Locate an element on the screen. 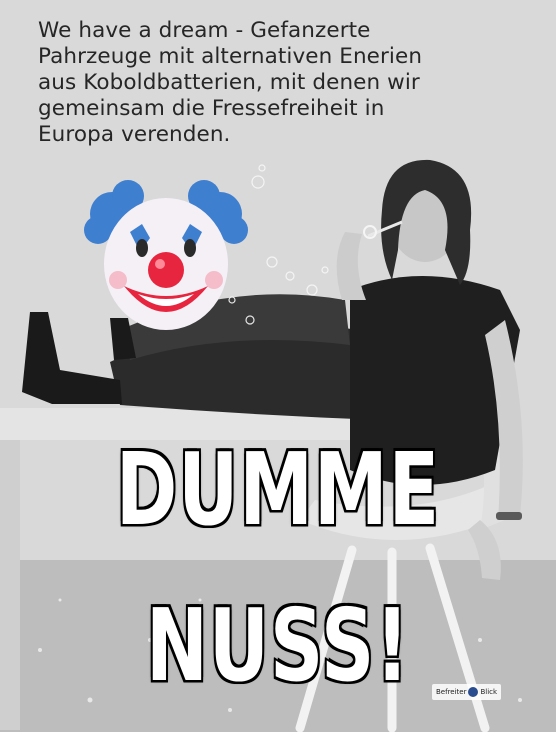  caption-line: gemeinsam die Fressefreiheit in is located at coordinates (211, 108).